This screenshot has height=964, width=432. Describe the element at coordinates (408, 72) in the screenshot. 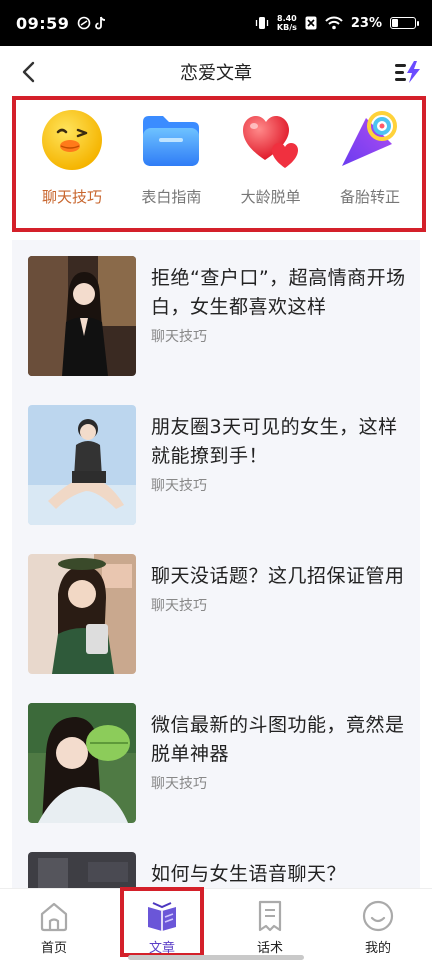

I see `quick-menu-icon` at that location.